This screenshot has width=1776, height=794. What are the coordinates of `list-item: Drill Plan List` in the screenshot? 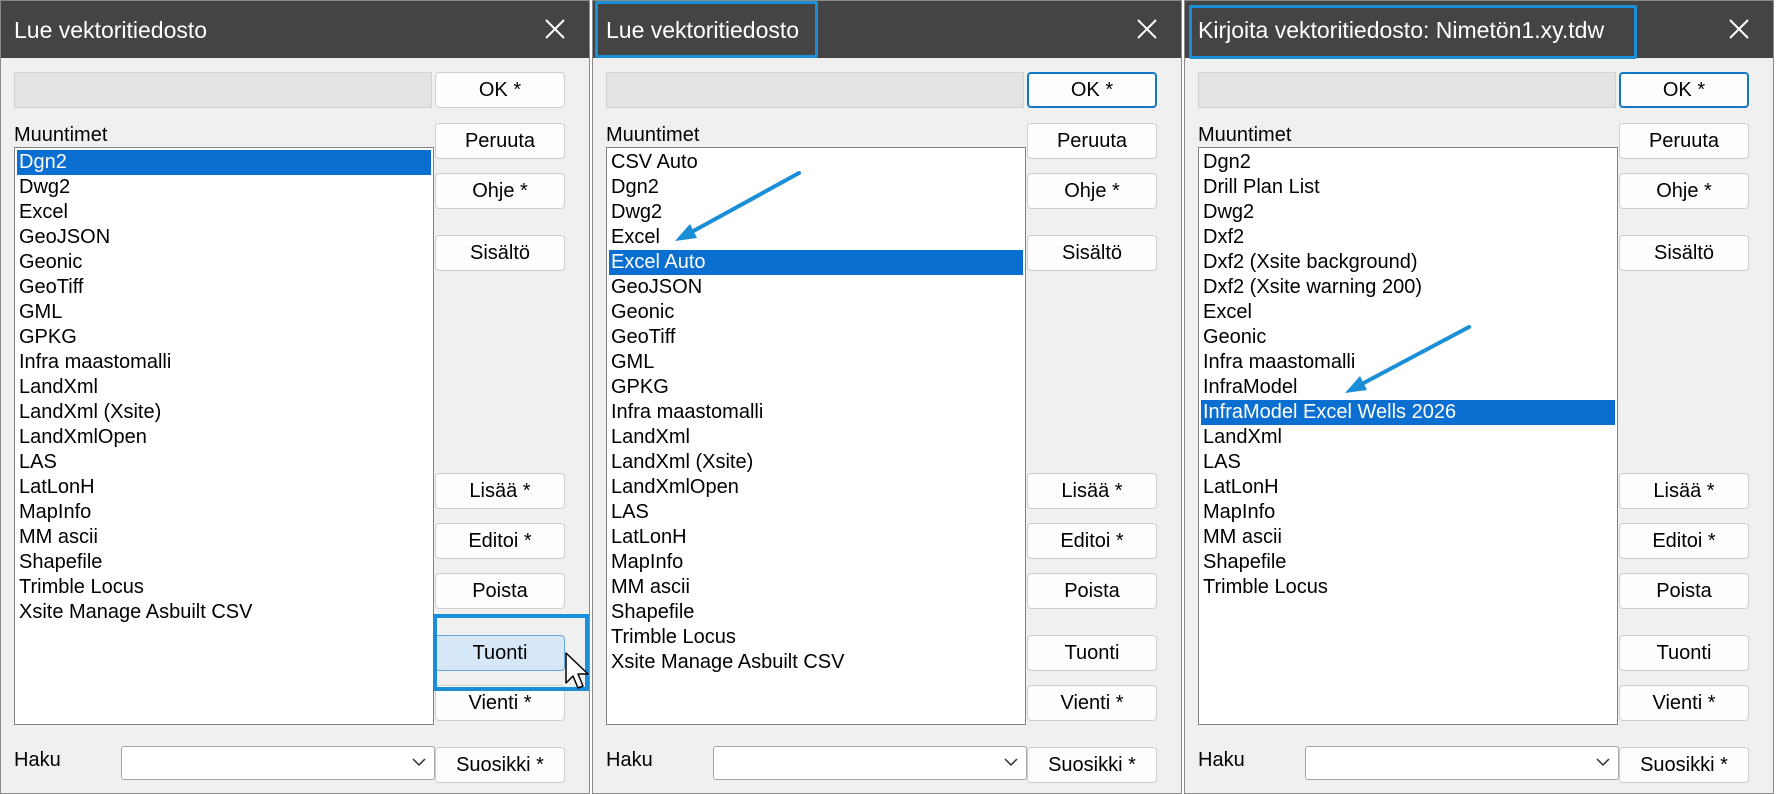 It's located at (1408, 187).